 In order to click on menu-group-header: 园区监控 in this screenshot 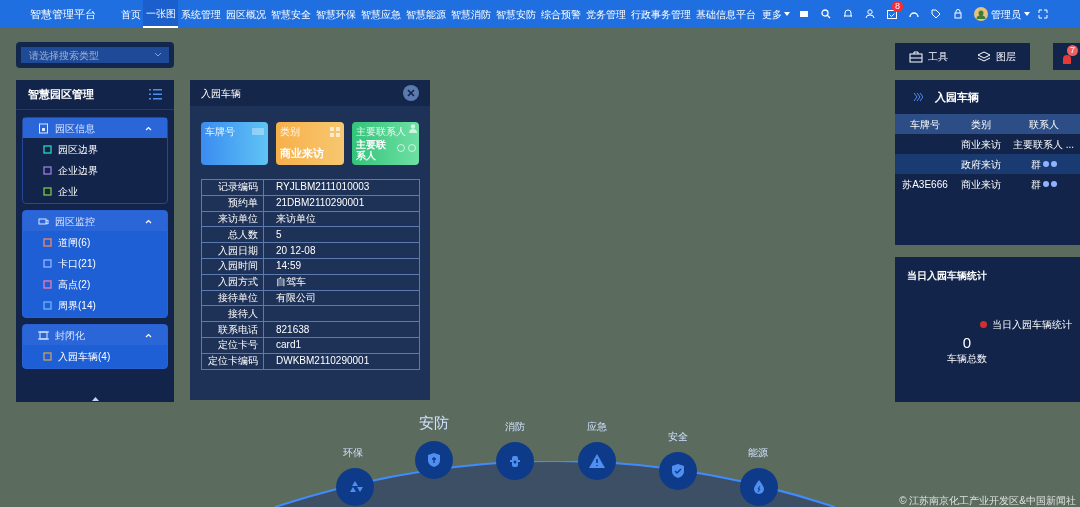, I will do `click(95, 221)`.